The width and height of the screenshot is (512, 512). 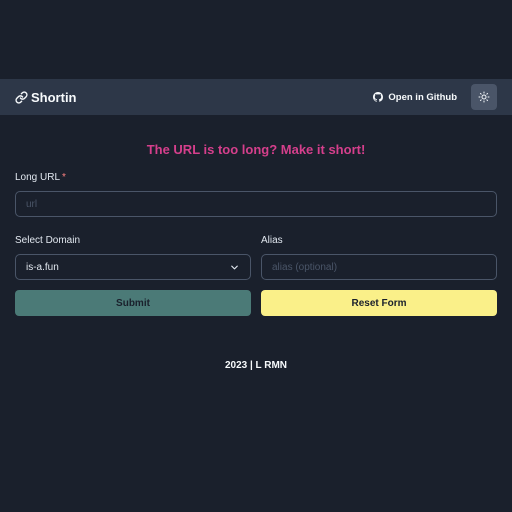 I want to click on long-url-label: Long URL *, so click(x=40, y=177).